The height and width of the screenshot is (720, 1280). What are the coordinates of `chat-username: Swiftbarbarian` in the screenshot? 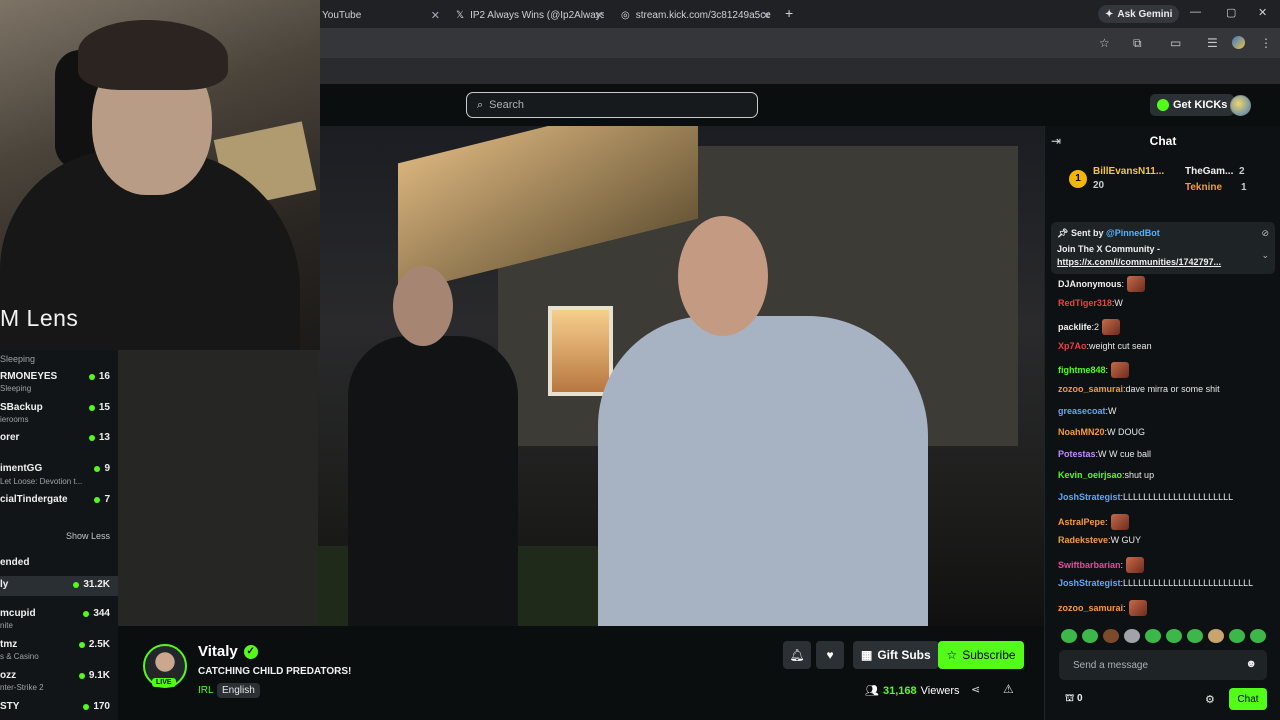 It's located at (1089, 565).